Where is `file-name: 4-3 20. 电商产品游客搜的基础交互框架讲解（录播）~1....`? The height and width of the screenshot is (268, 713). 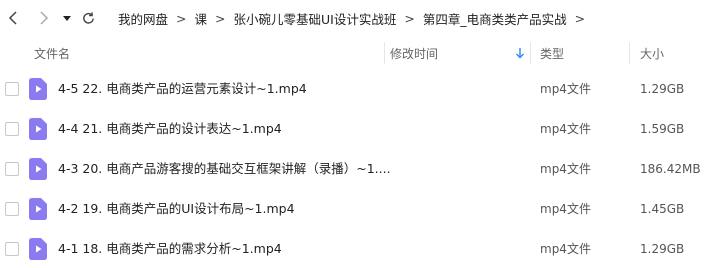 file-name: 4-3 20. 电商产品游客搜的基础交互框架讲解（录播）~1.... is located at coordinates (224, 169).